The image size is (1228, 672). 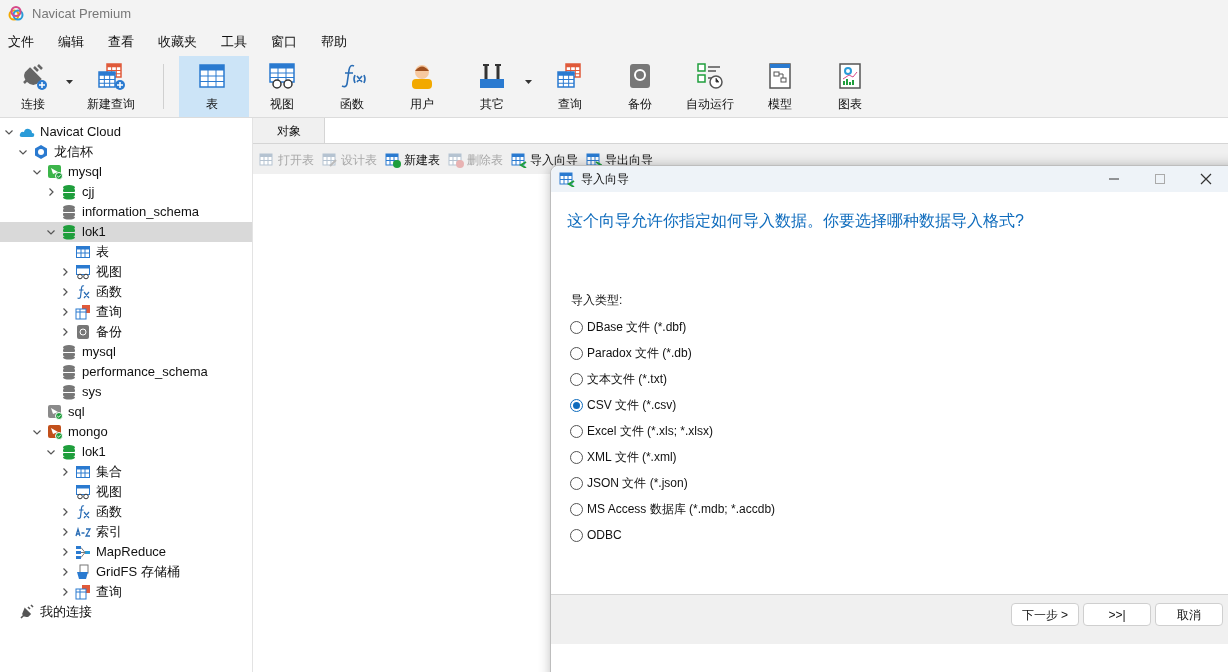 I want to click on radio-label: ODBC, so click(x=604, y=535).